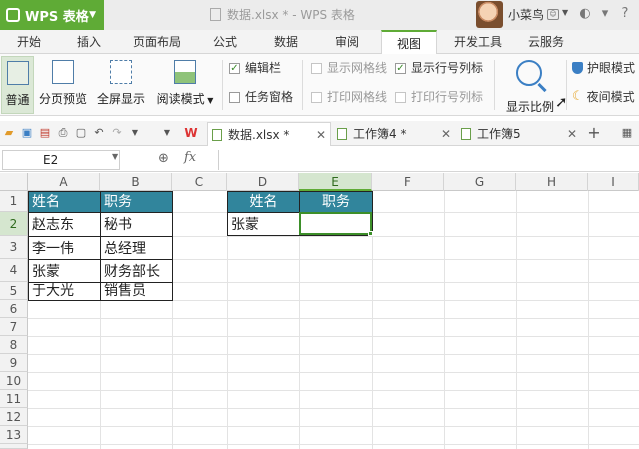  I want to click on customize-dropdown-icon: ▼, so click(135, 133).